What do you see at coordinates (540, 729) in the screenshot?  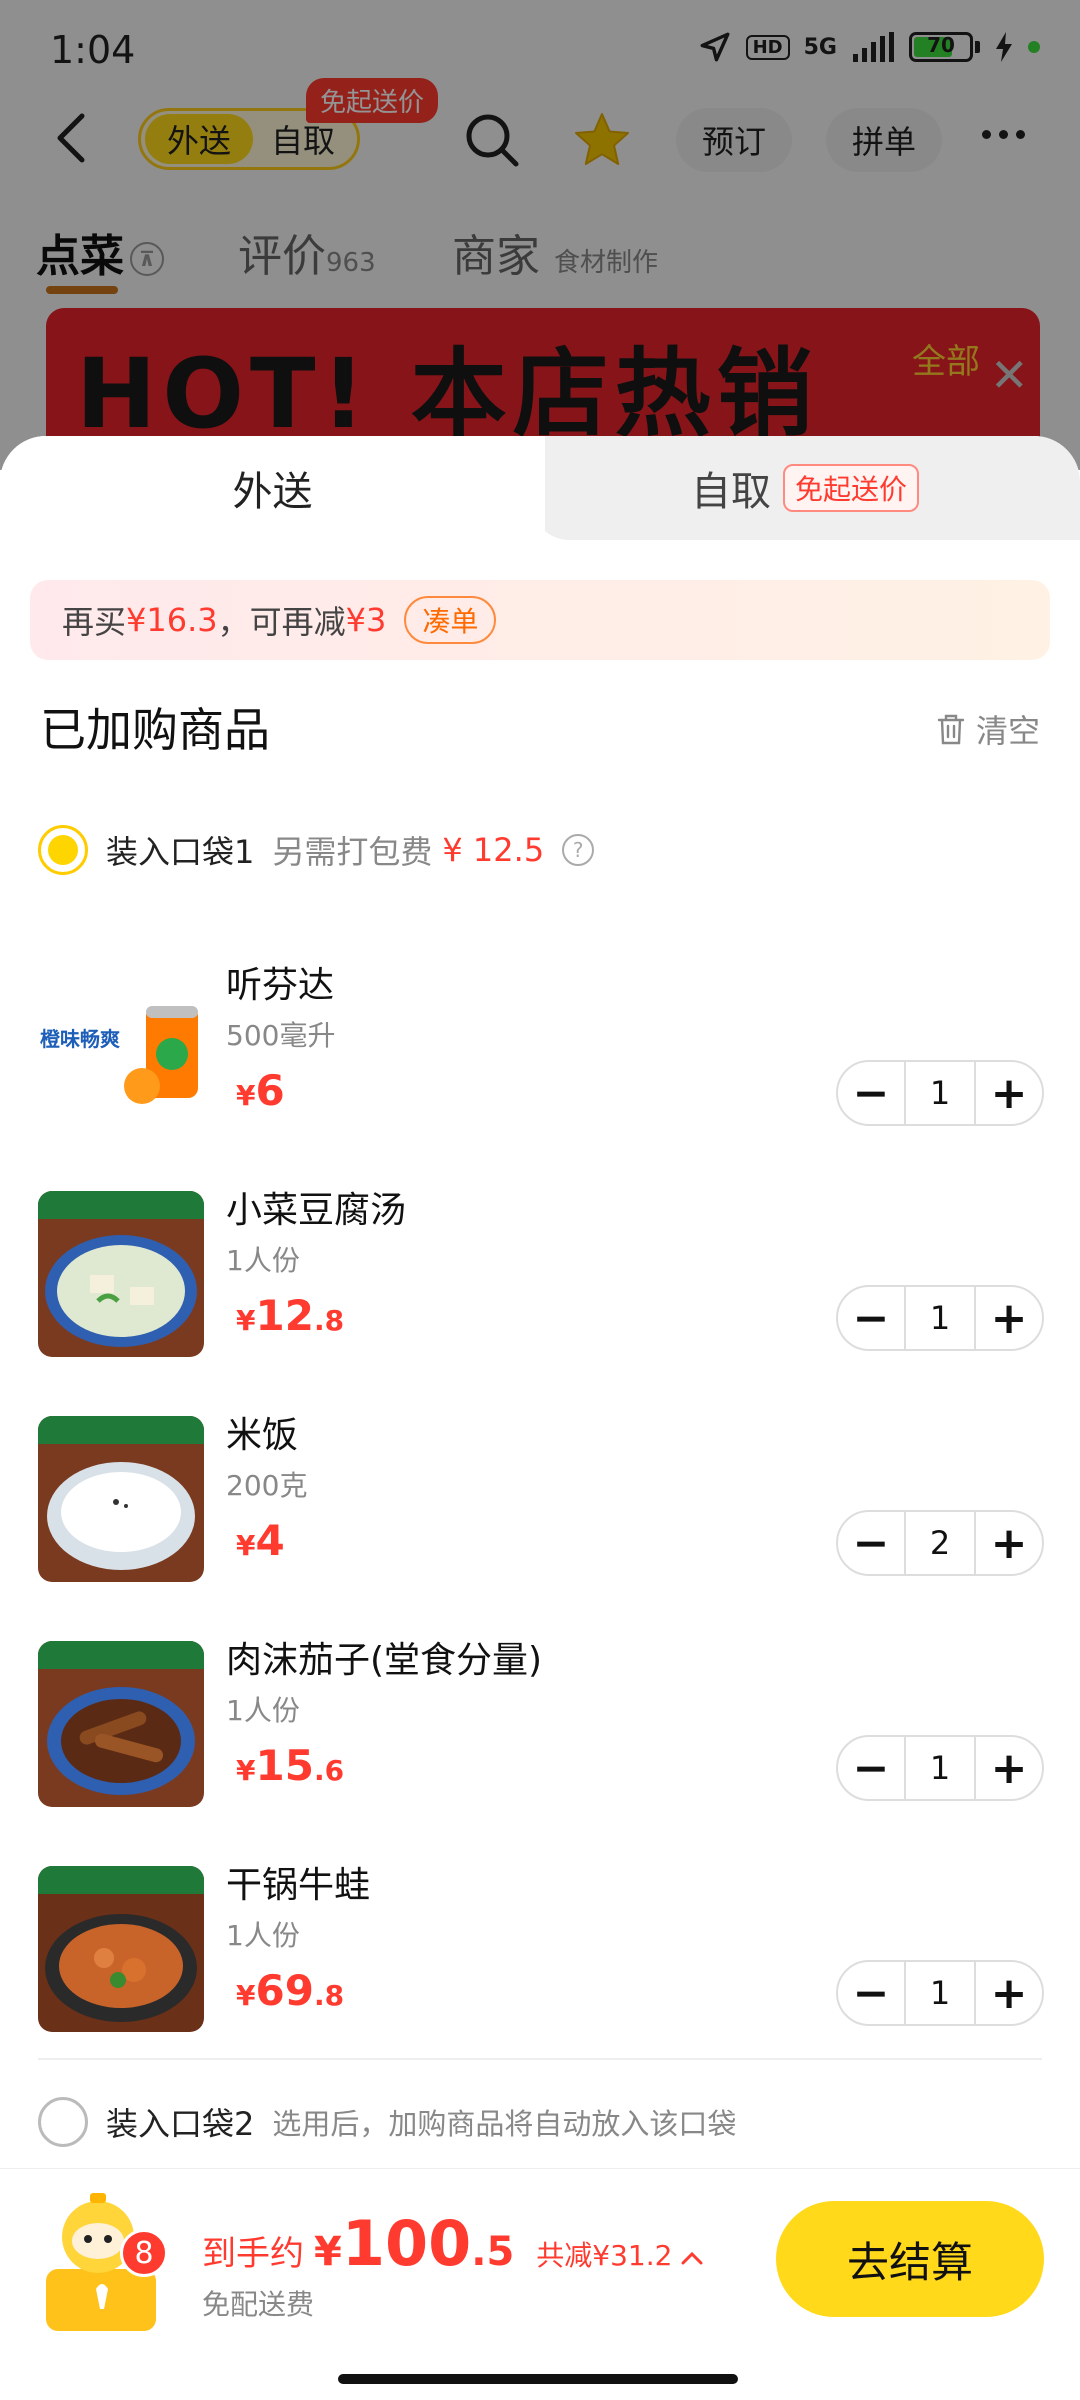 I see `cart-section-header: 已加购商品 清空` at bounding box center [540, 729].